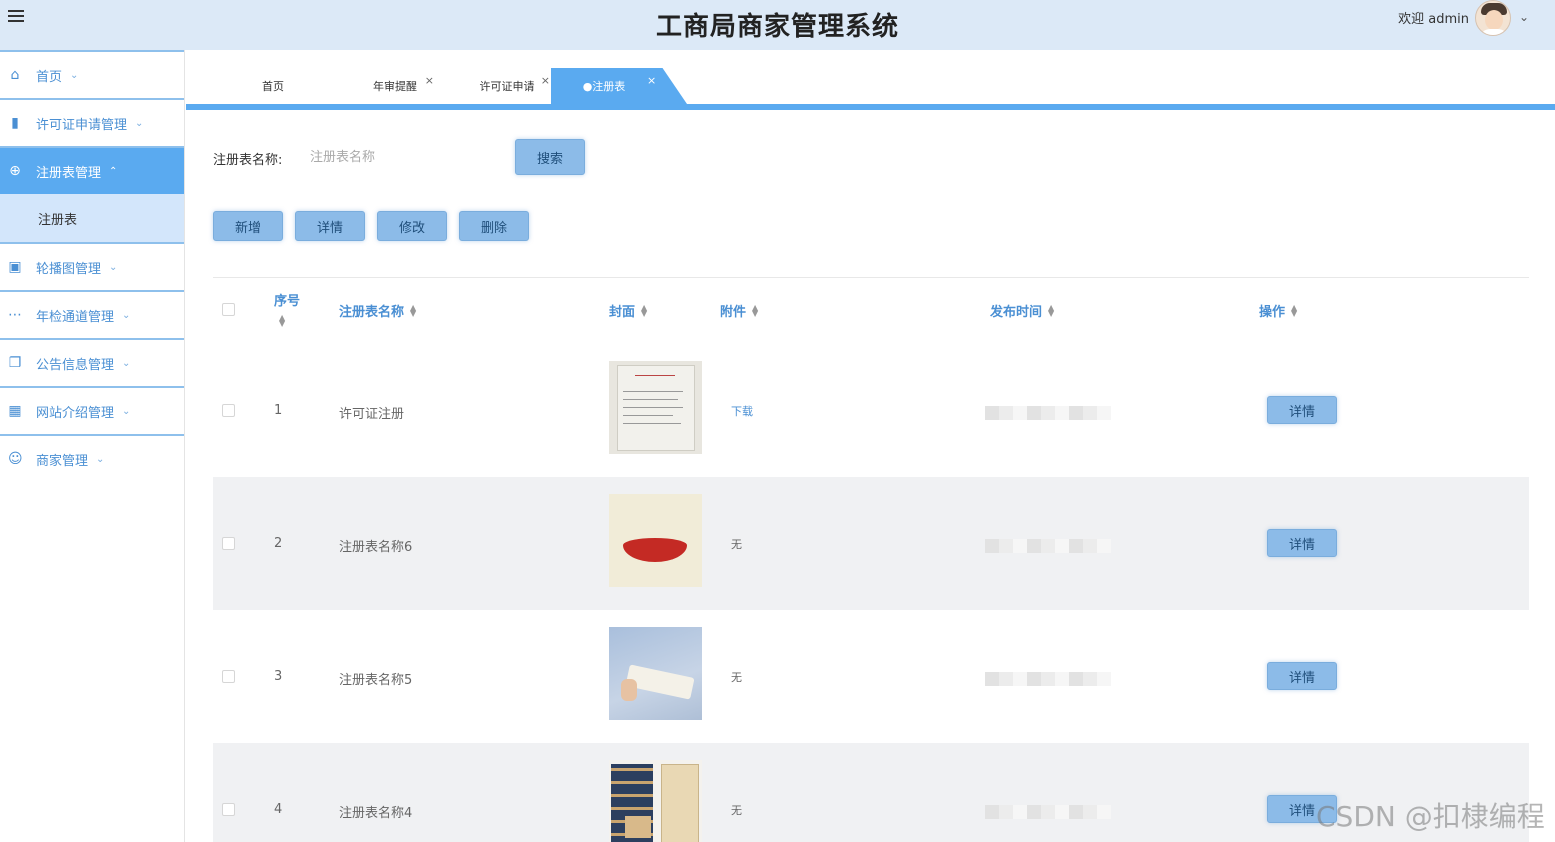  I want to click on grid-icon: ▦, so click(15, 411).